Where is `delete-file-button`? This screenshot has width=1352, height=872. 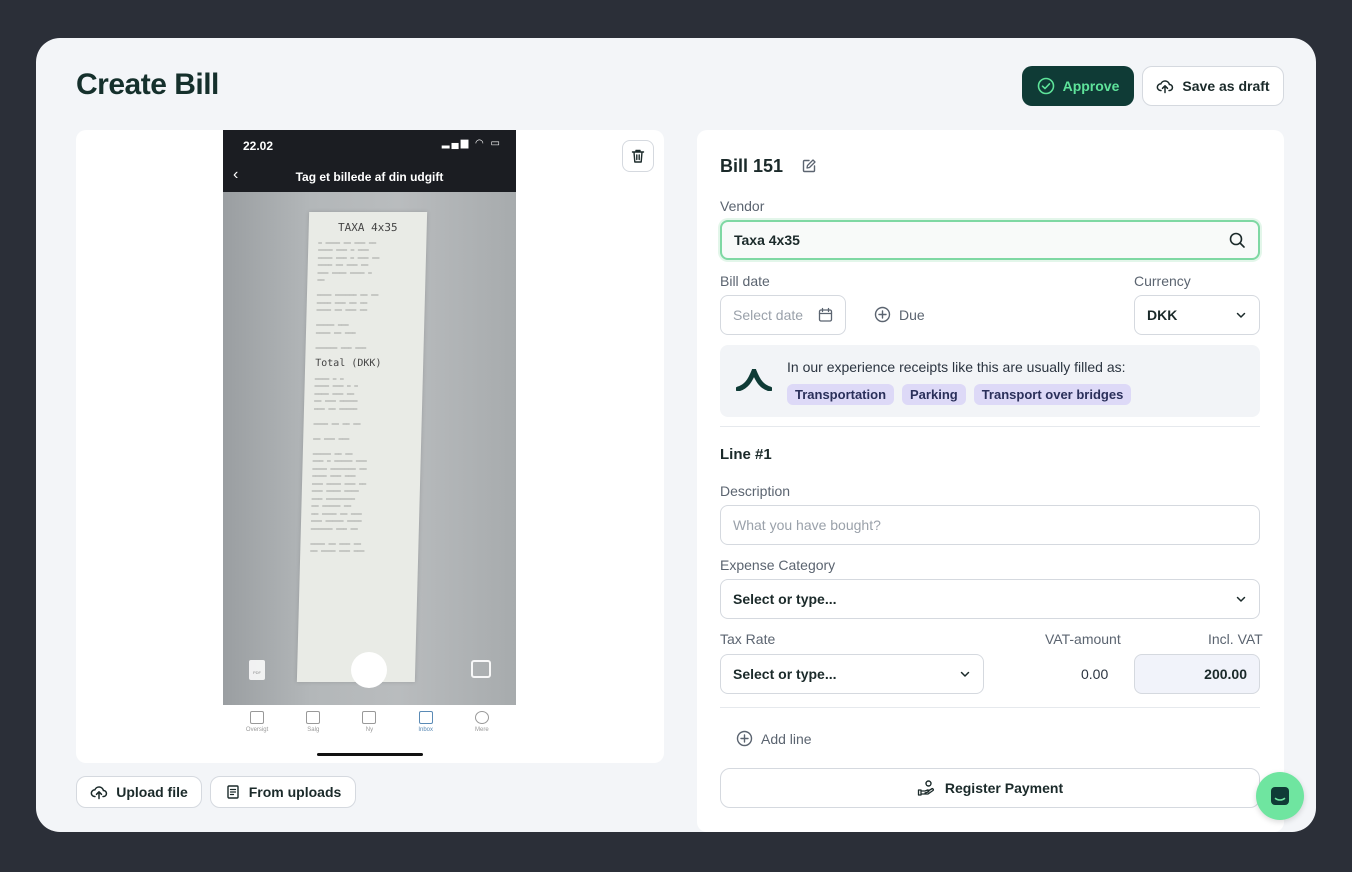
delete-file-button is located at coordinates (638, 156).